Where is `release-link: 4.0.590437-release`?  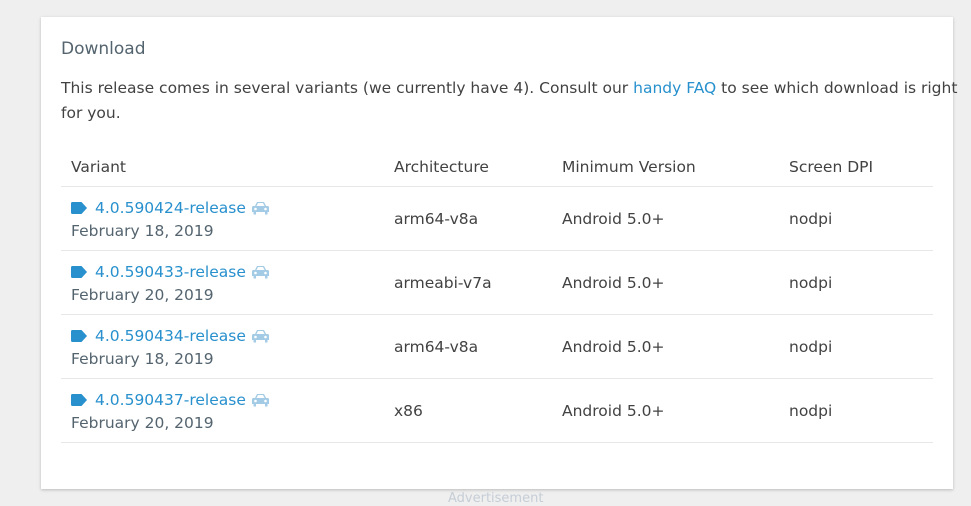 release-link: 4.0.590437-release is located at coordinates (170, 400).